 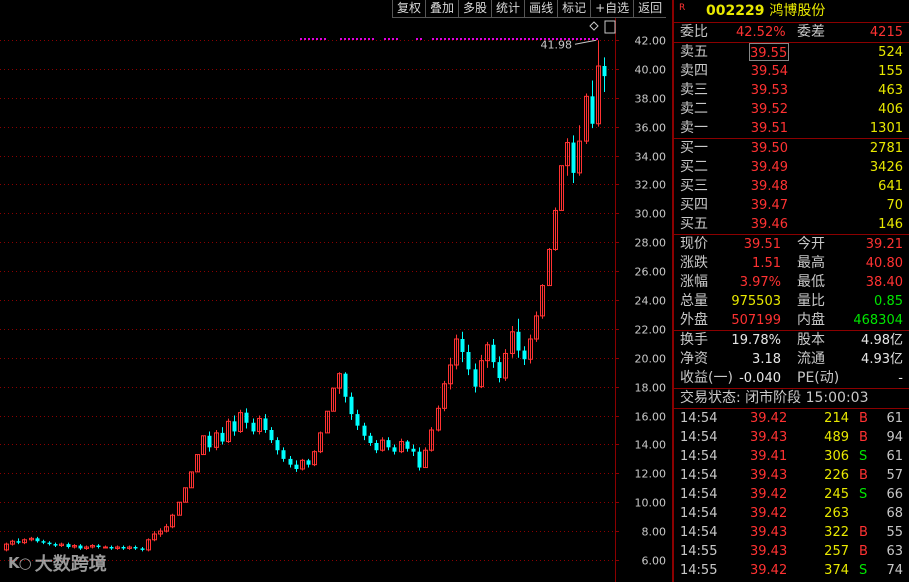 I want to click on quote-value: 975503, so click(x=756, y=301).